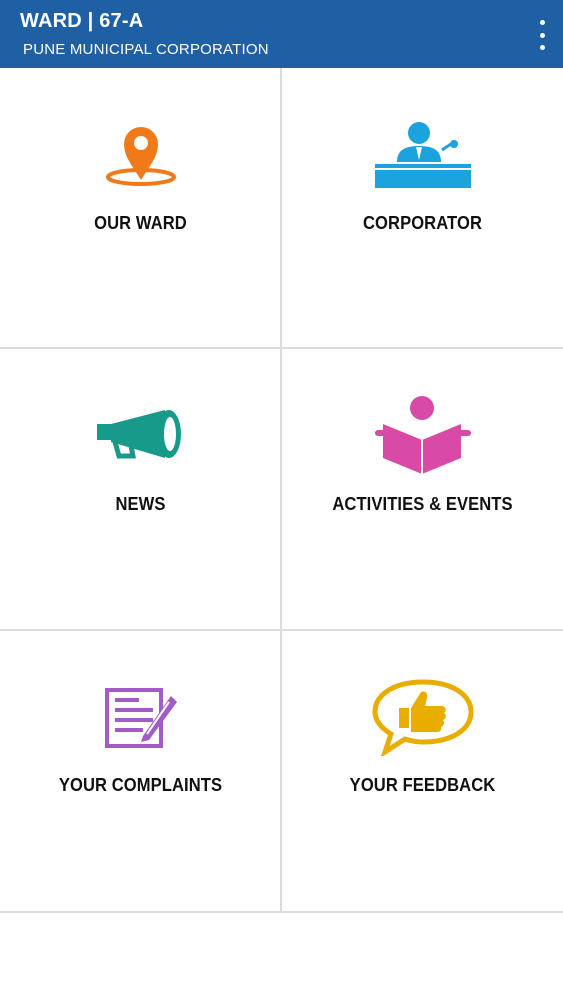  Describe the element at coordinates (422, 208) in the screenshot. I see `tile-corporator: CORPORATOR` at that location.